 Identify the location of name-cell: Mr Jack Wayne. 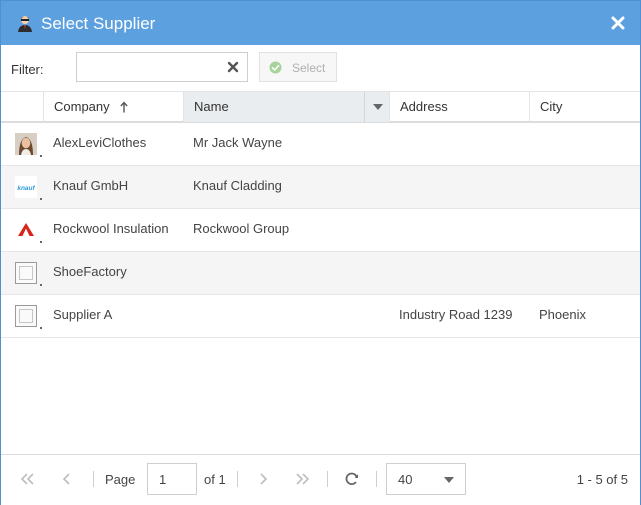
(238, 142).